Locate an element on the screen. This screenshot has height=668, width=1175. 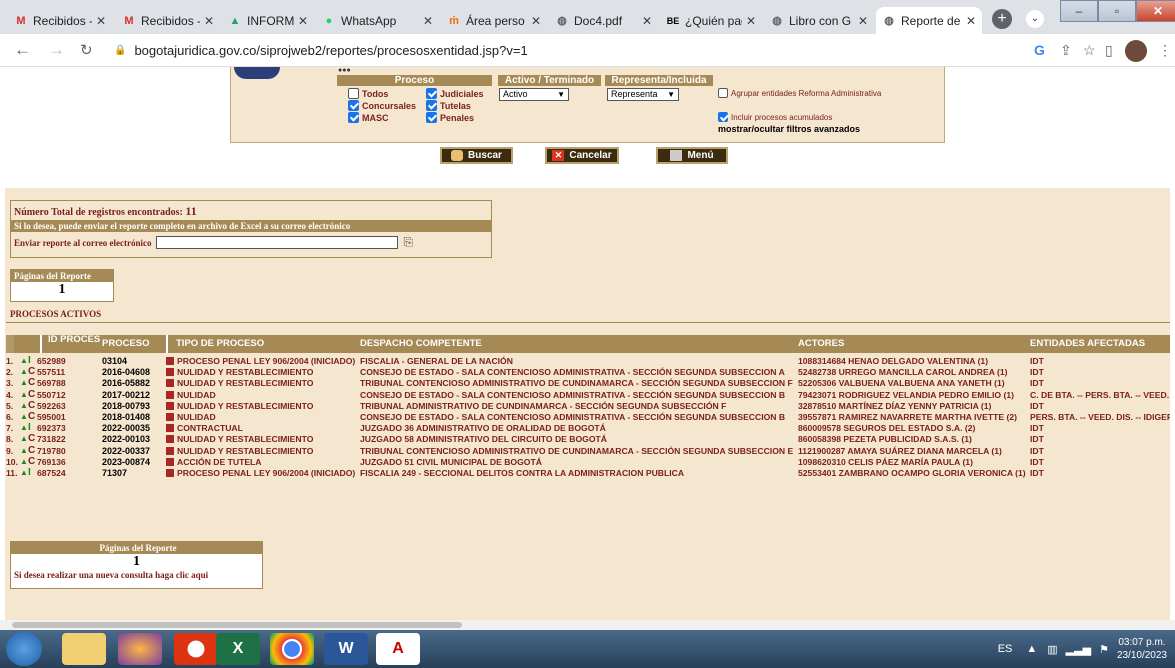
maximize-button: ▫ is located at coordinates (1117, 11).